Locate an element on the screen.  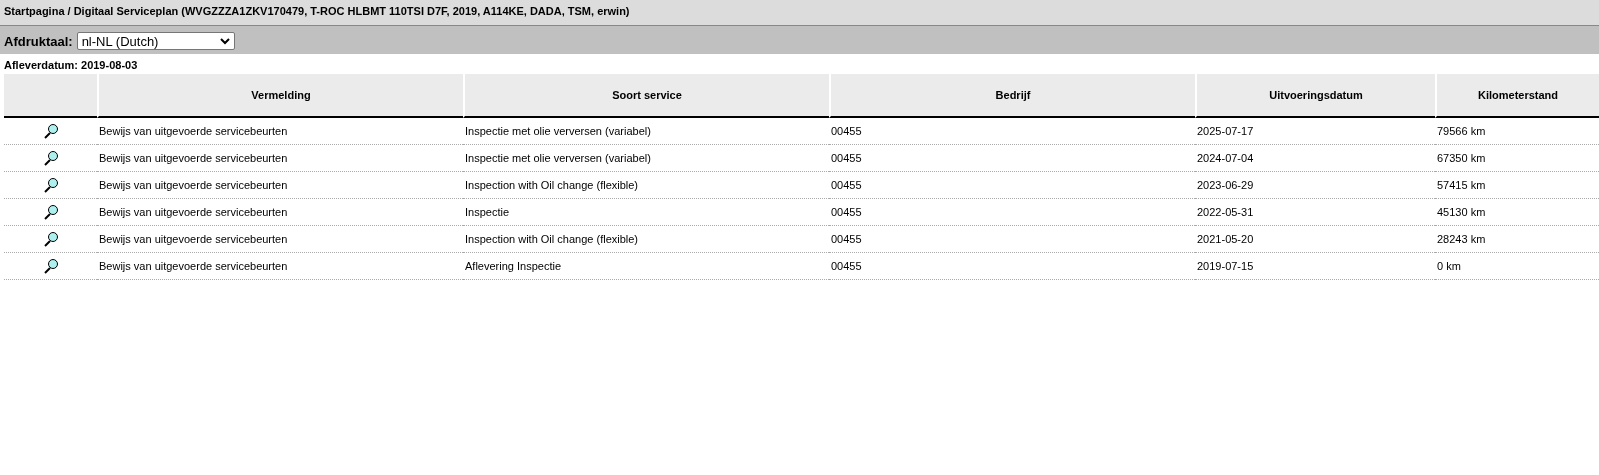
language-dropdown: nl-NL (Dutch) is located at coordinates (155, 41).